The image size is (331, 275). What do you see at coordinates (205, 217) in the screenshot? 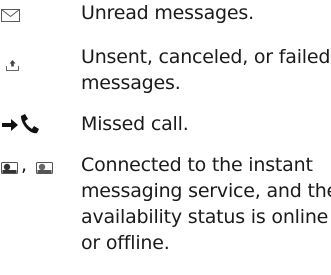
I see `legend-line: availability status is online` at bounding box center [205, 217].